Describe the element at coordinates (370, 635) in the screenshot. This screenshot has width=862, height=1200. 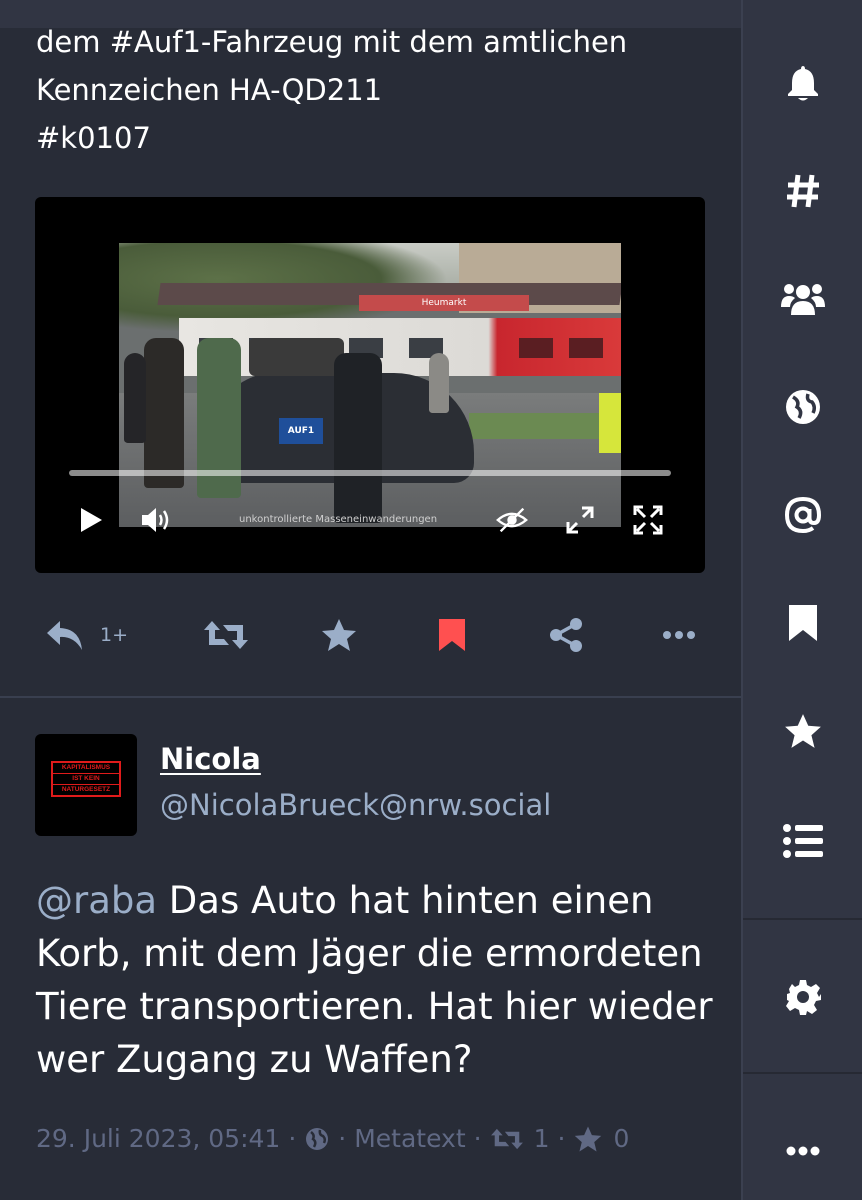
I see `status-action-bar: 1+` at that location.